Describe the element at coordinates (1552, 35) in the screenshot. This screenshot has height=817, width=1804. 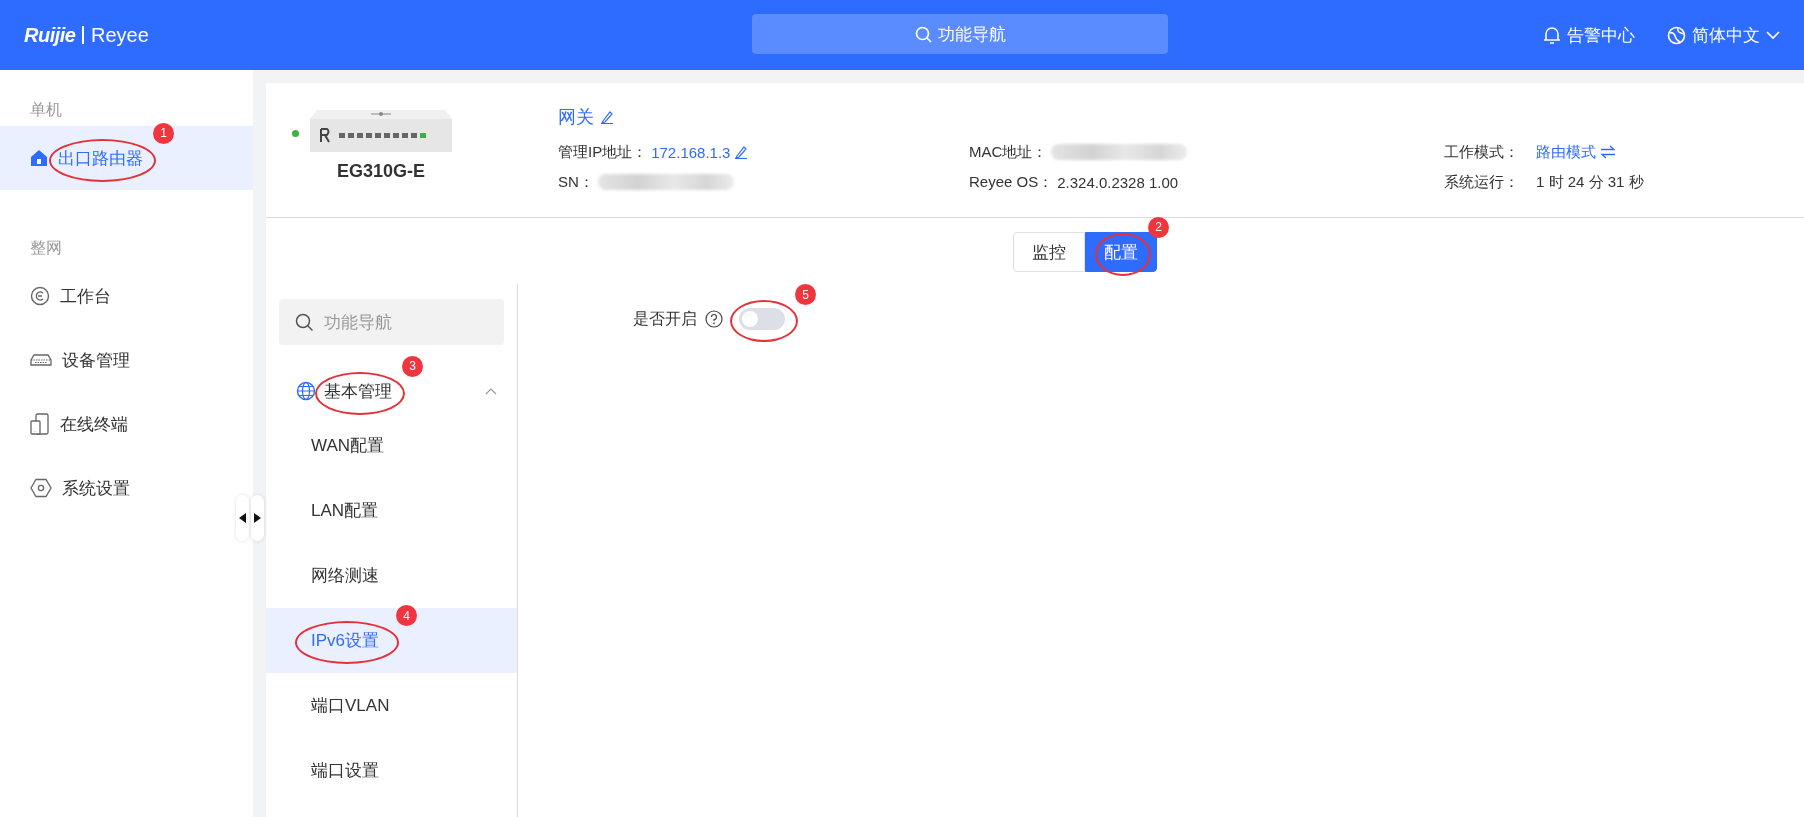
I see `bell-icon` at that location.